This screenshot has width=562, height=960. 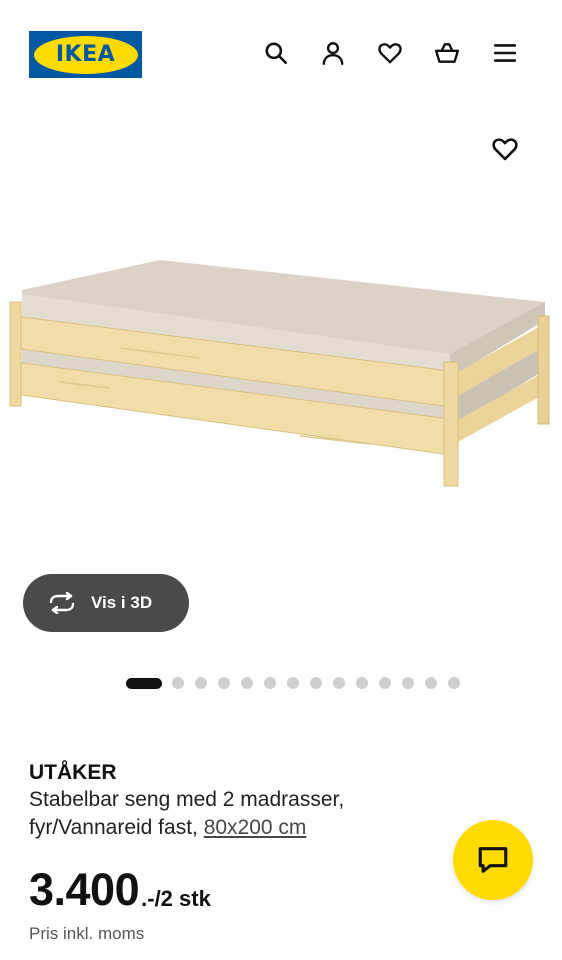 I want to click on menu-icon, so click(x=505, y=53).